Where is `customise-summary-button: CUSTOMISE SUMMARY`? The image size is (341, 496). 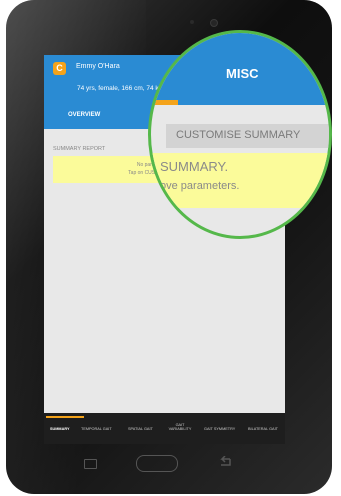 customise-summary-button: CUSTOMISE SUMMARY is located at coordinates (247, 136).